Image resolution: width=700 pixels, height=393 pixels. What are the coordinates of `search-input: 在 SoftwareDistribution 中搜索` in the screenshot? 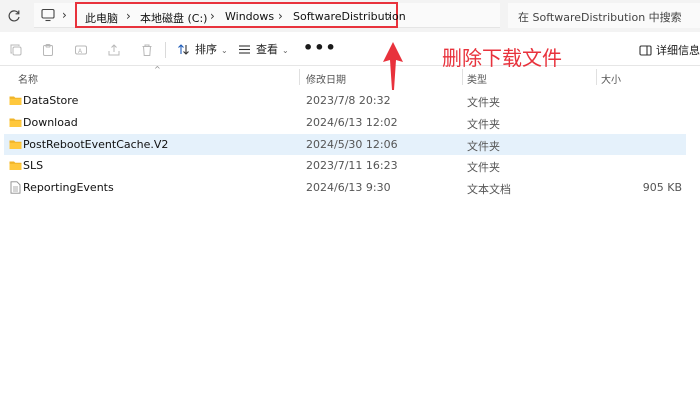 It's located at (604, 15).